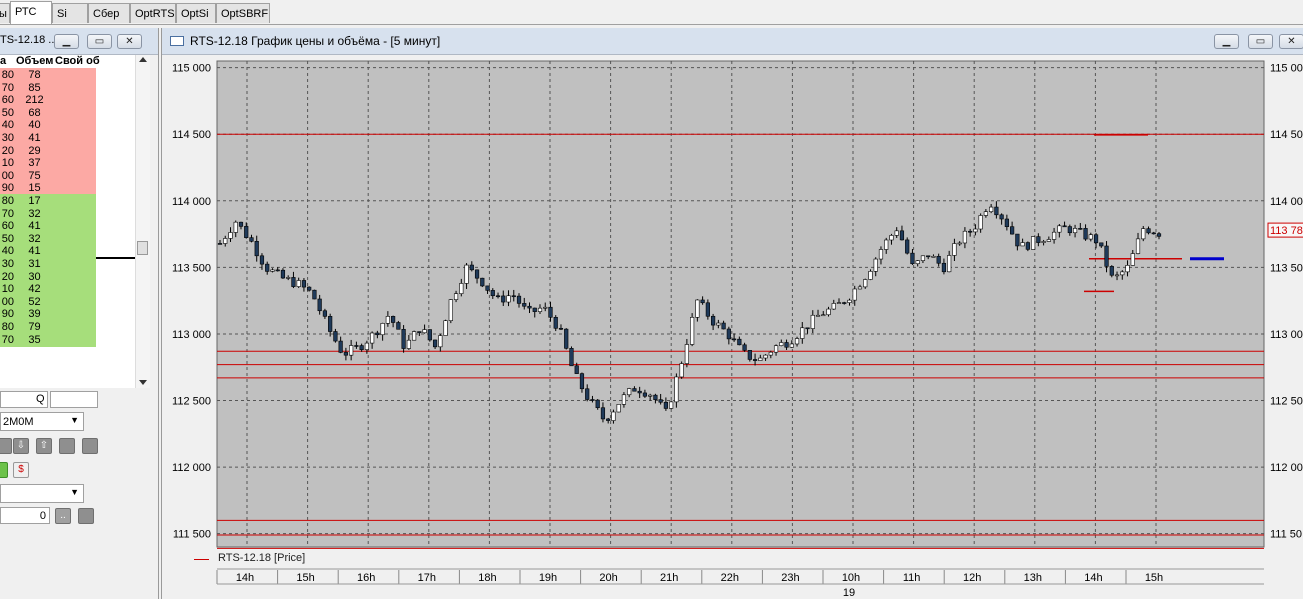  What do you see at coordinates (34, 339) in the screenshot?
I see `volume-cell: 35` at bounding box center [34, 339].